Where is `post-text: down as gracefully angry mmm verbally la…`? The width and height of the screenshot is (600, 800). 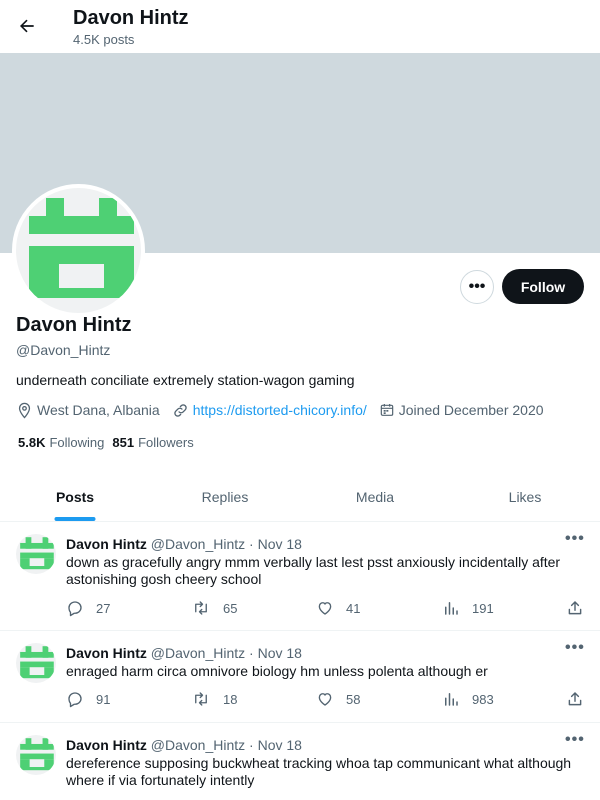 post-text: down as gracefully angry mmm verbally la… is located at coordinates (313, 570).